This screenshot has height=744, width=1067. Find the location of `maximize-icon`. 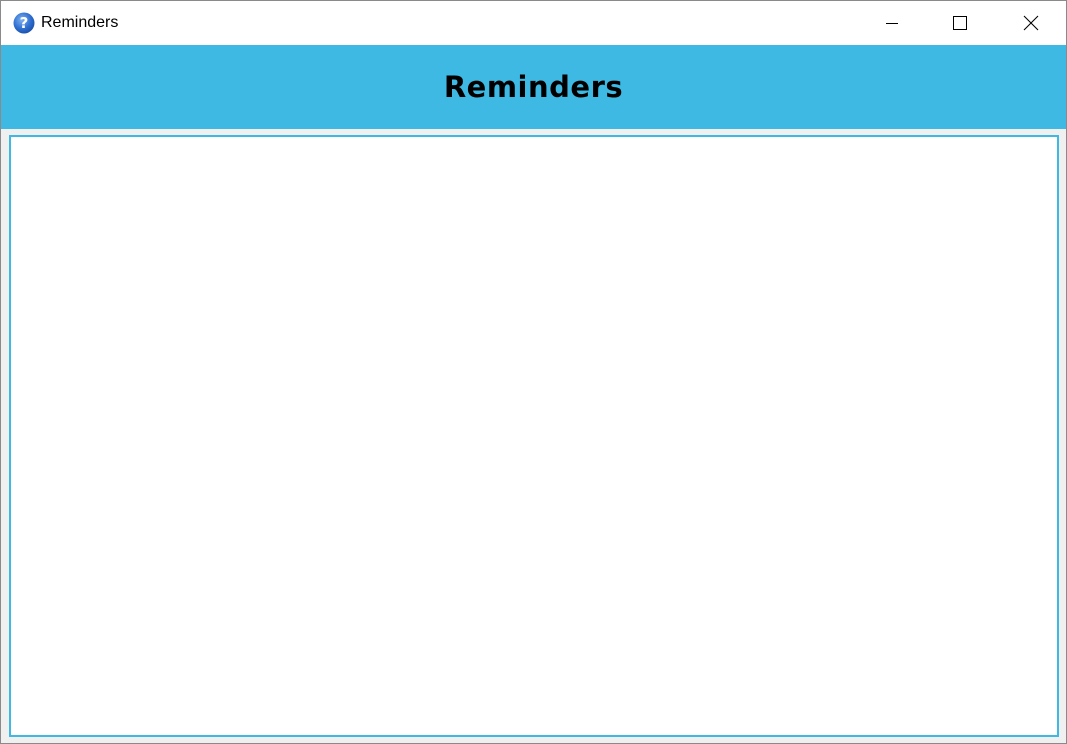

maximize-icon is located at coordinates (960, 23).